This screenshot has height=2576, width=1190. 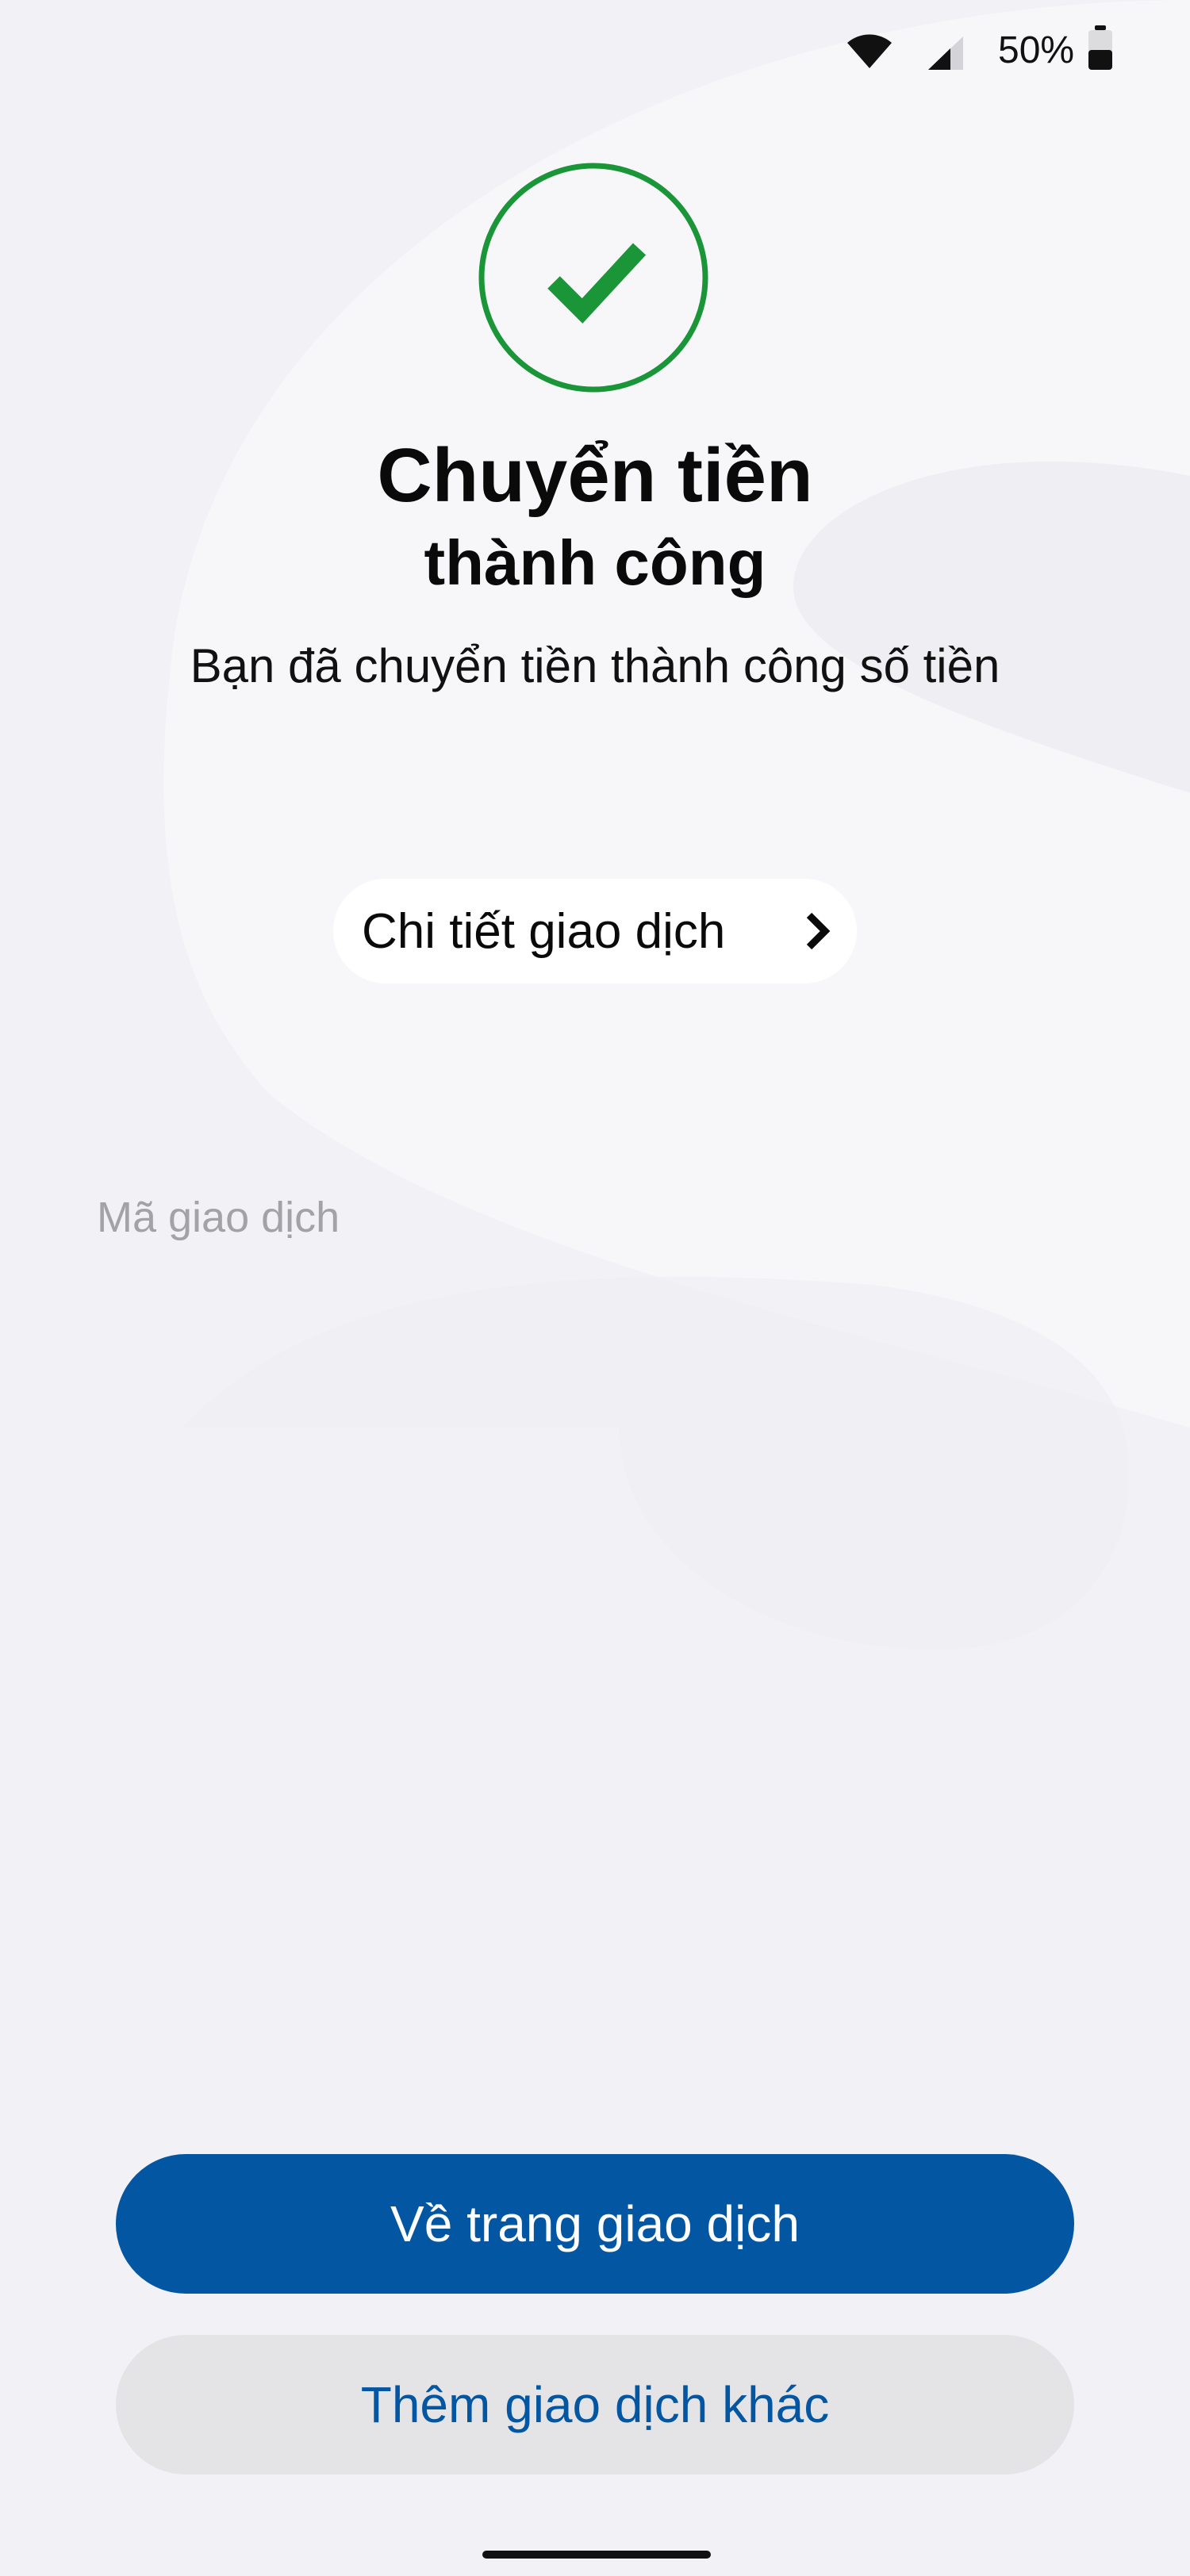 I want to click on add-another-transaction-button: Thêm giao dịch khác, so click(x=595, y=2404).